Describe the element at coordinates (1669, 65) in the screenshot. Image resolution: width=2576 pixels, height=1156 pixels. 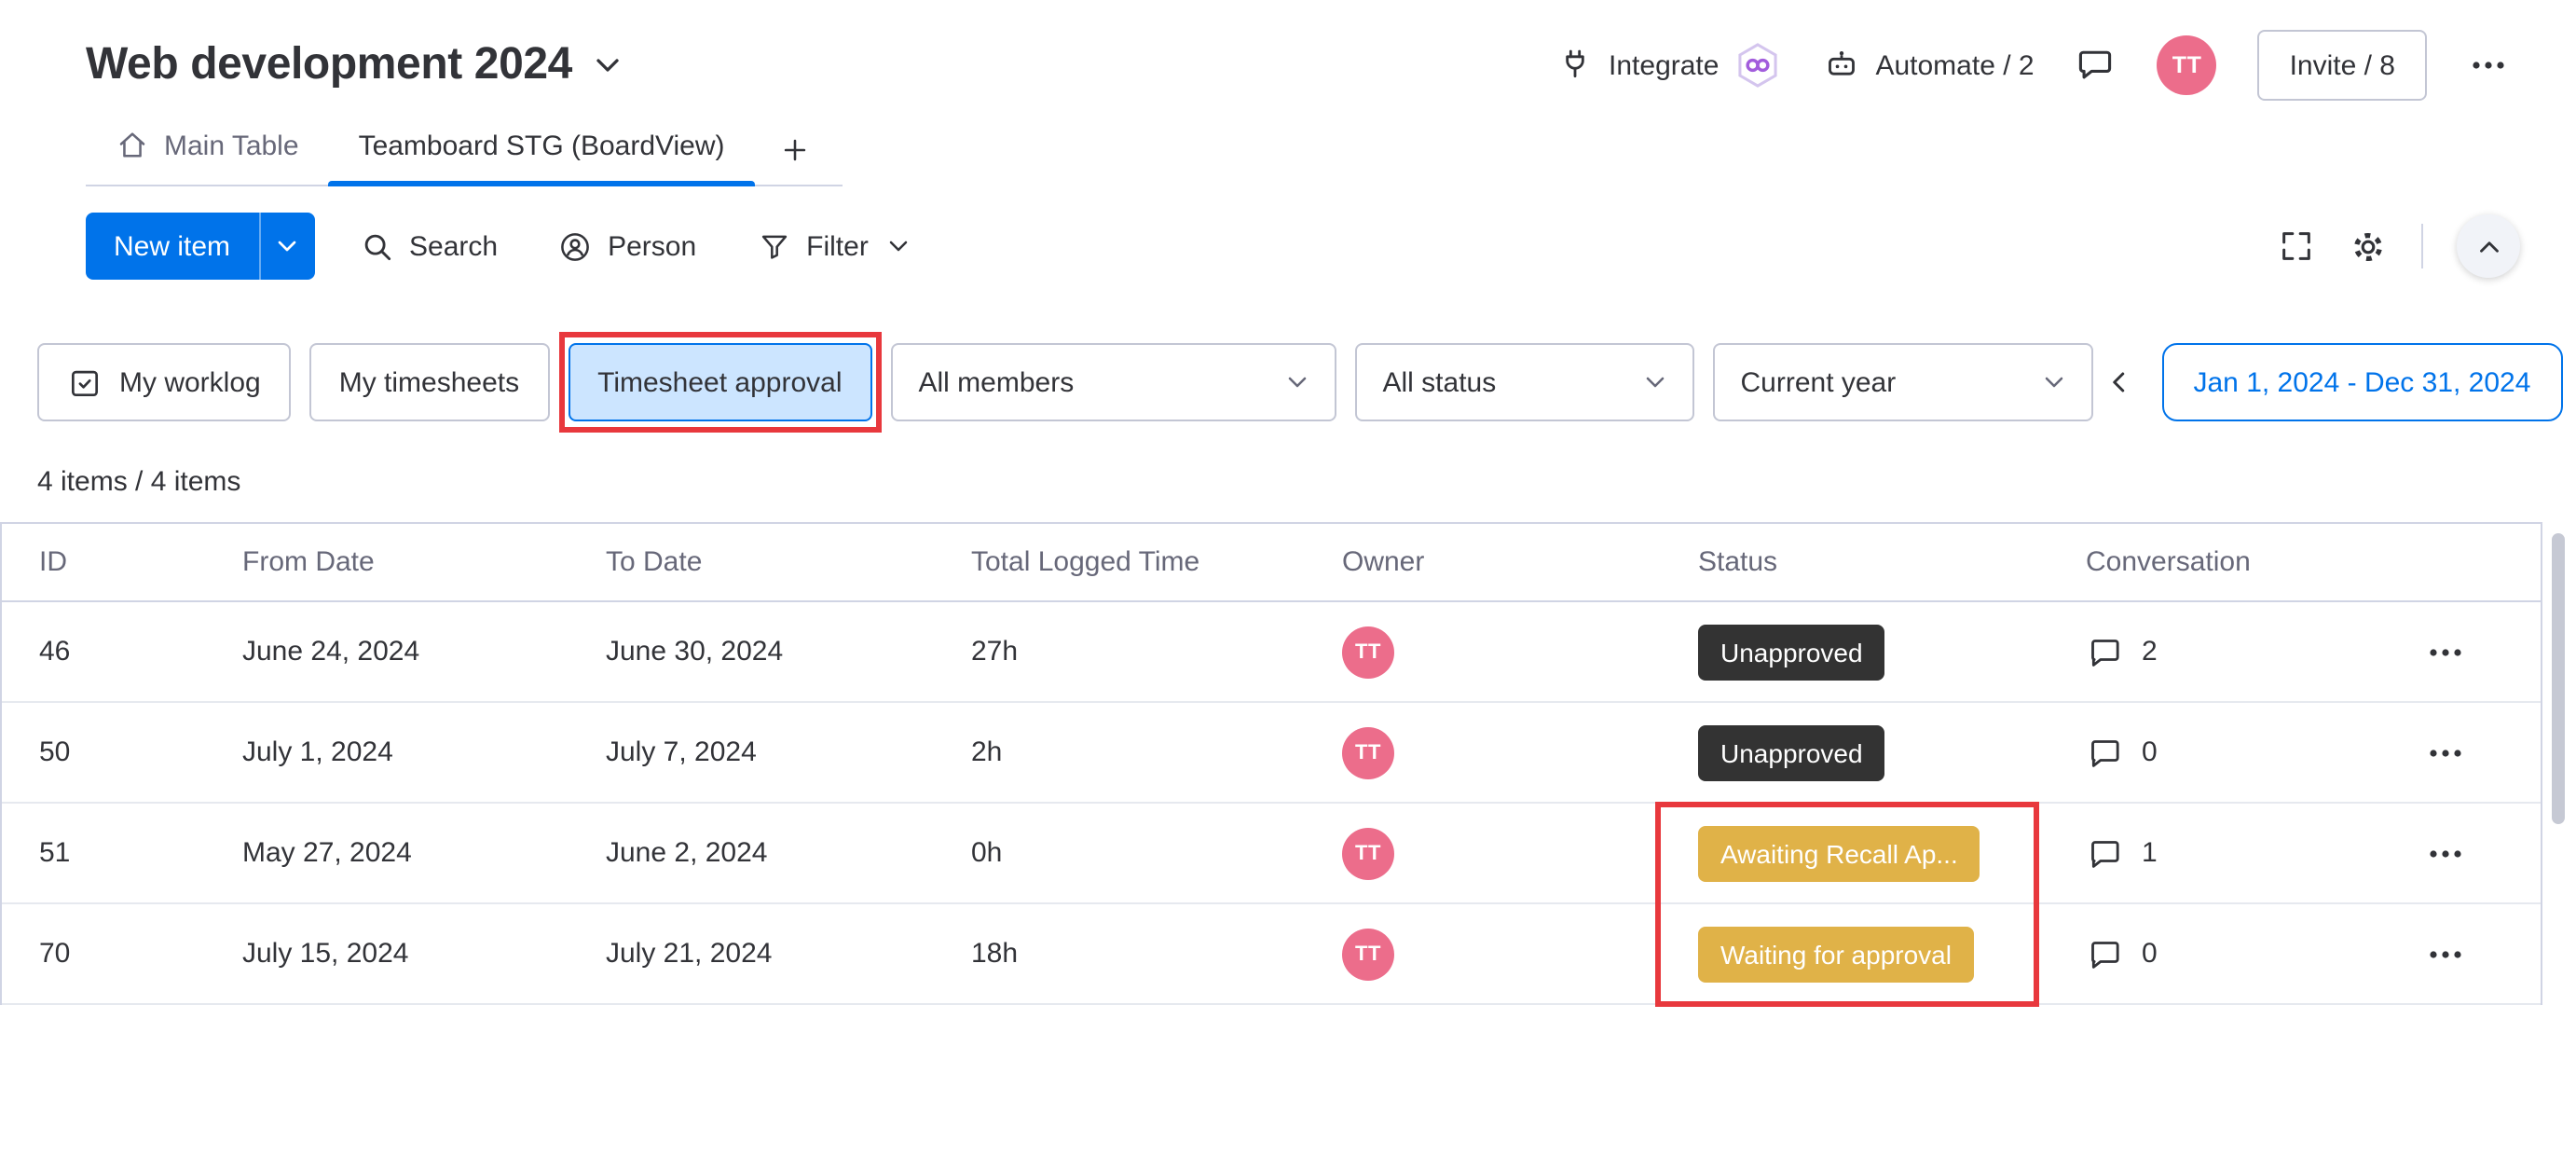
I see `integrate-button: Integrate` at that location.